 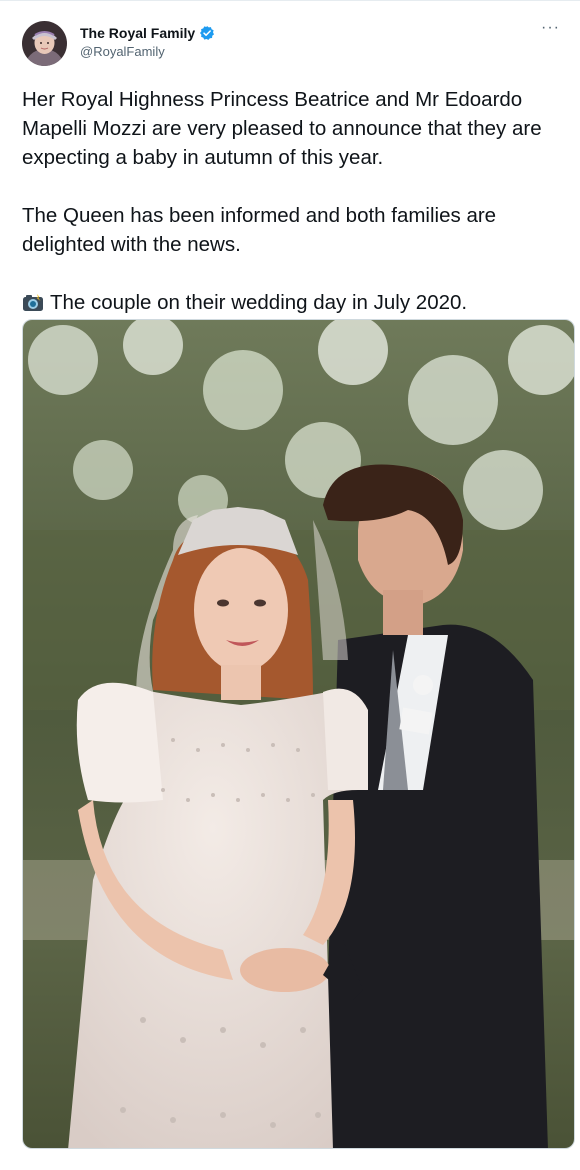 I want to click on camera-flash-emoji-icon, so click(x=33, y=306).